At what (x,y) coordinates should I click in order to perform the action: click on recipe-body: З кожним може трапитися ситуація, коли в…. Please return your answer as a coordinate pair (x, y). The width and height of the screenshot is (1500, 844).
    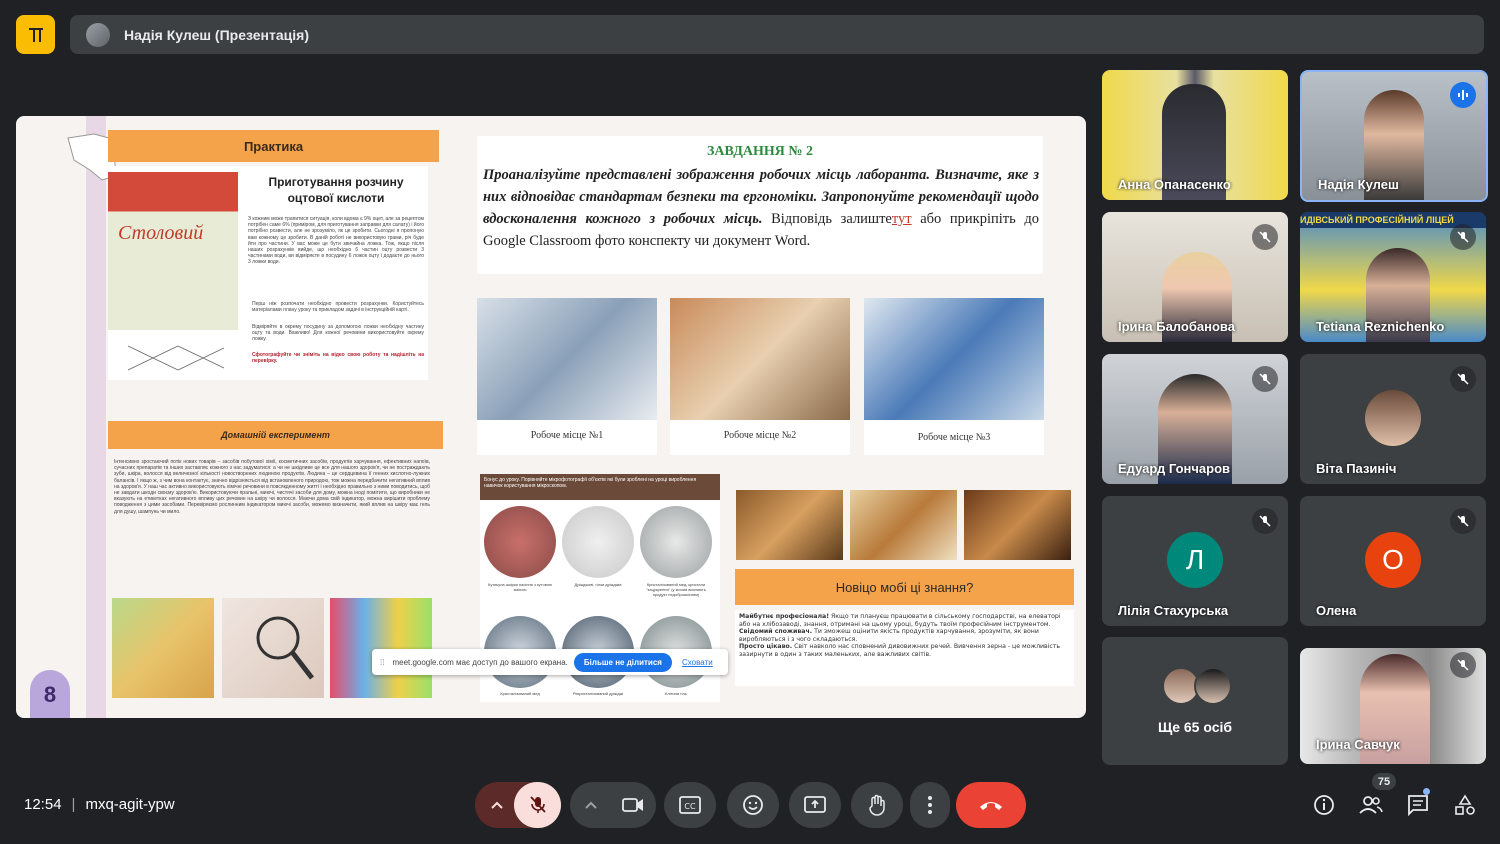
    Looking at the image, I should click on (336, 241).